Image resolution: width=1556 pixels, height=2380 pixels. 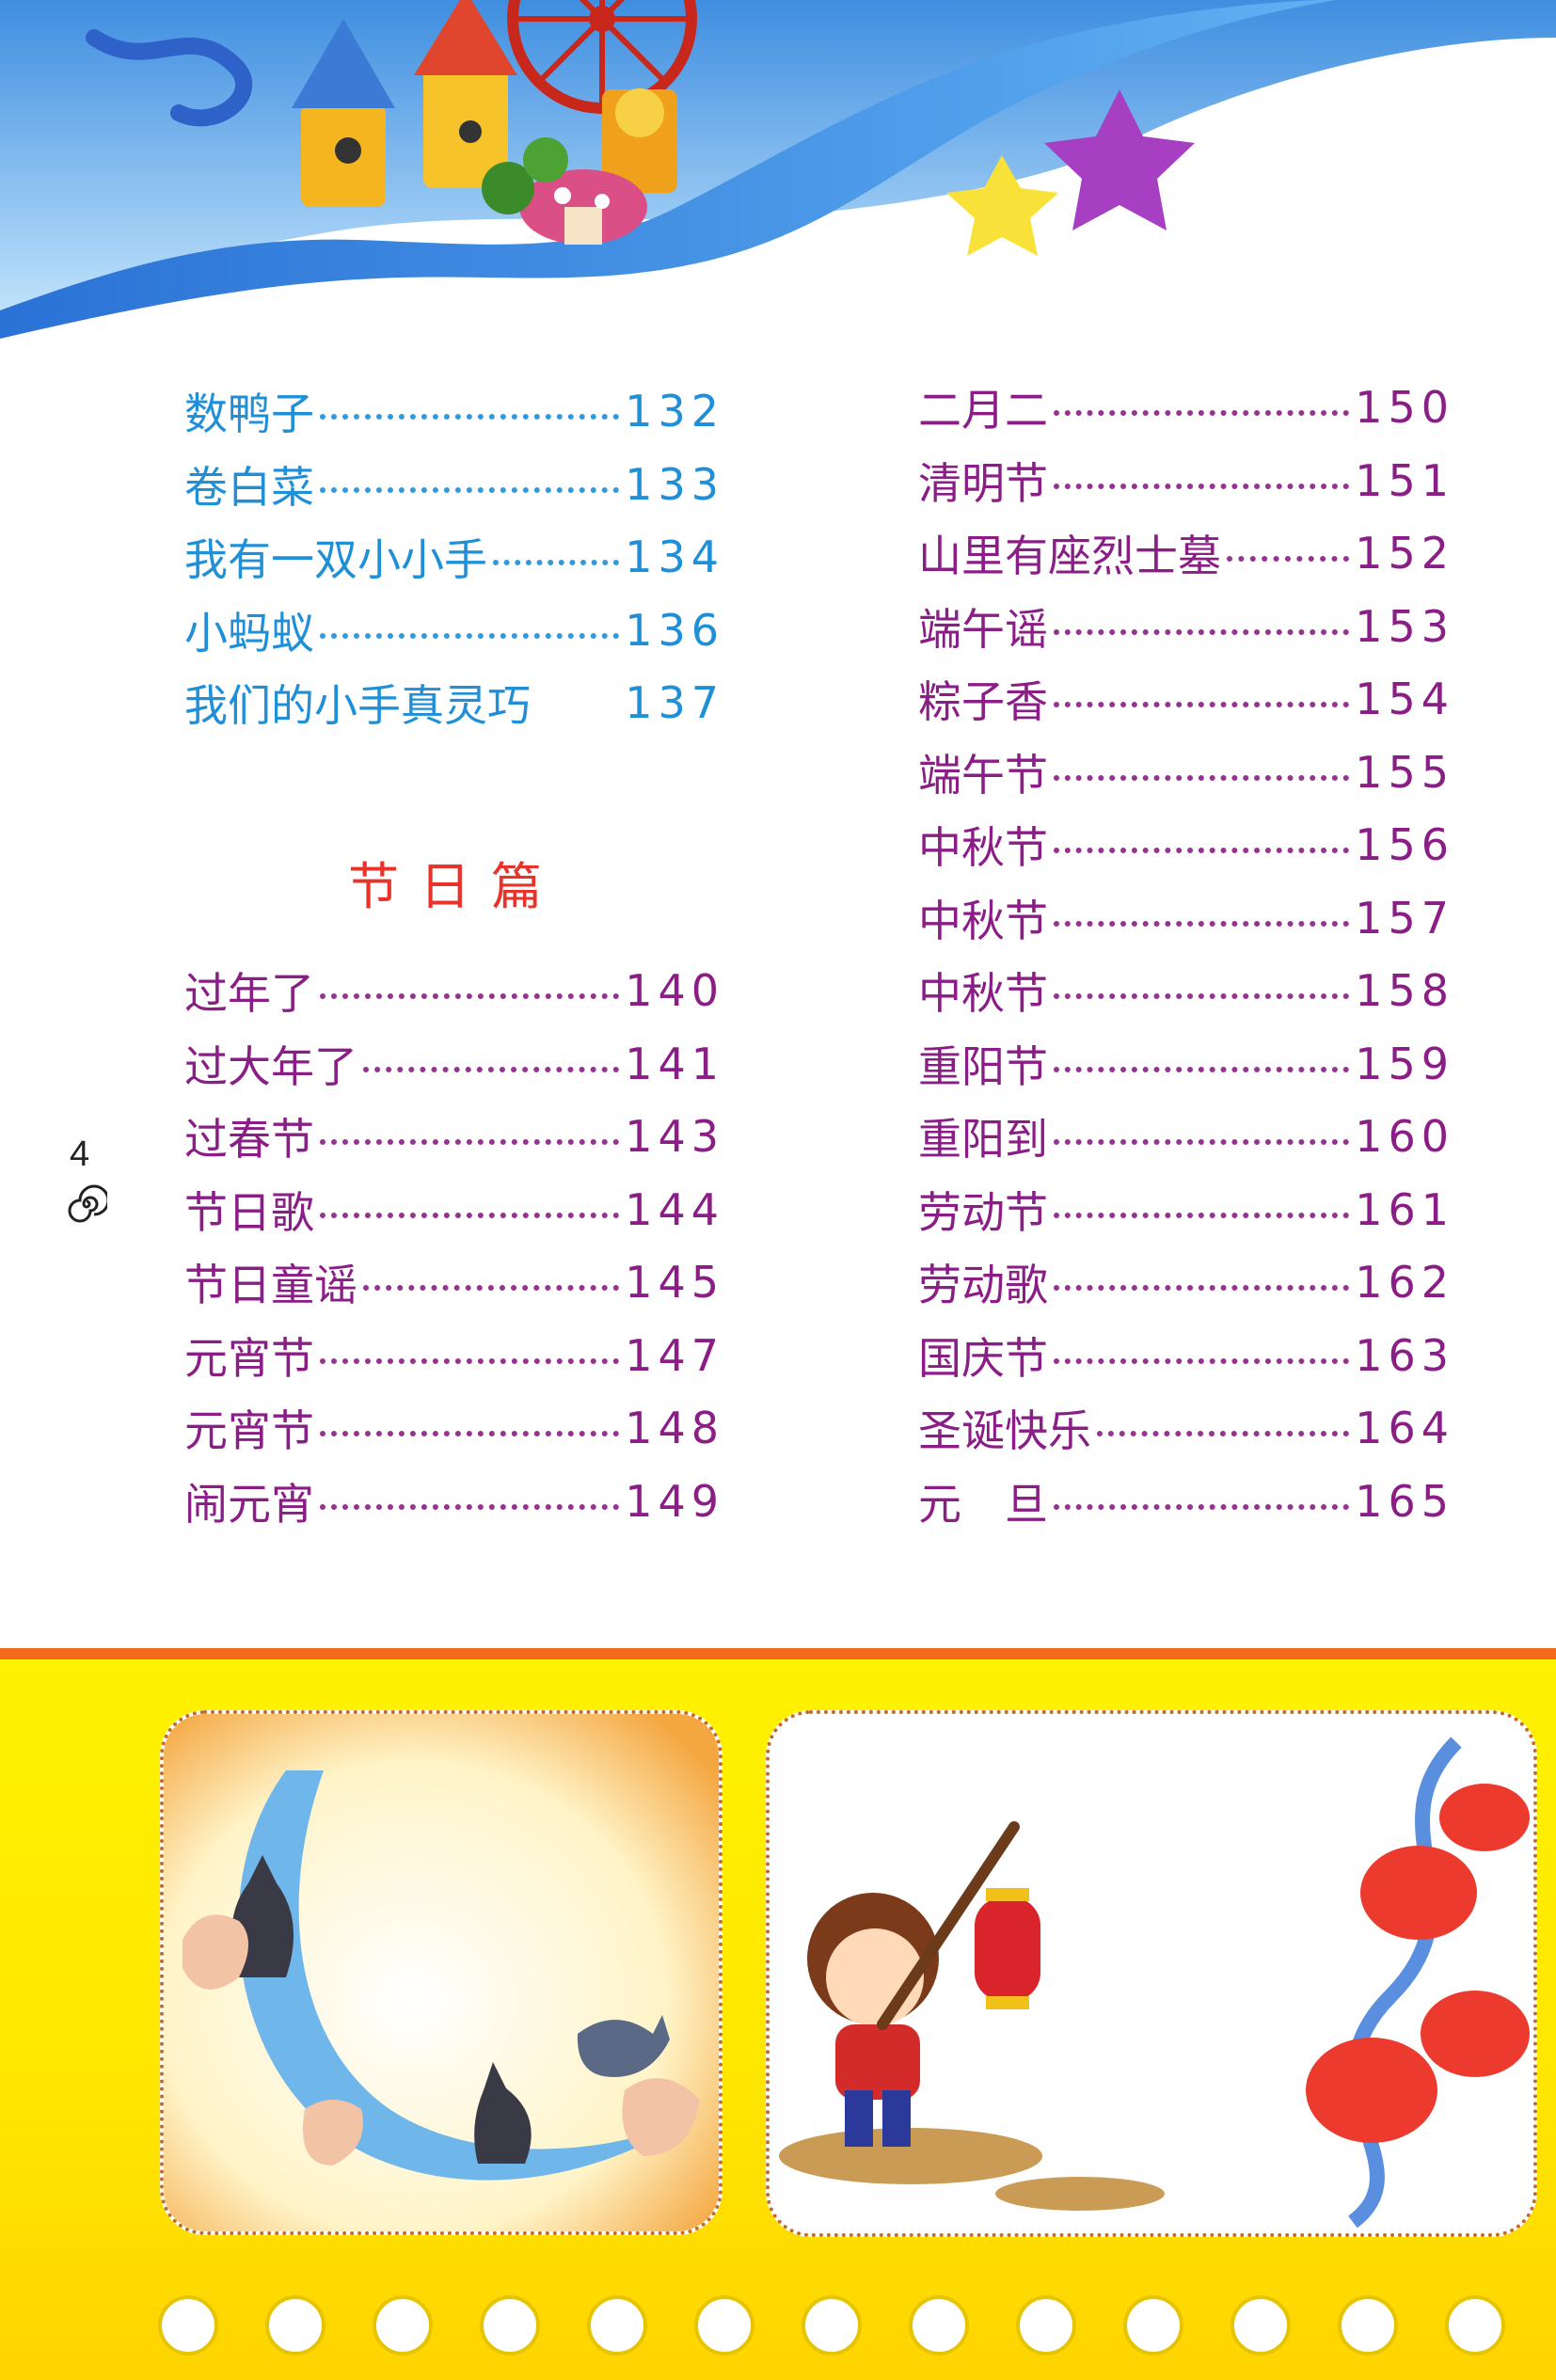 What do you see at coordinates (335, 559) in the screenshot?
I see `toc-entry-title: 我有一双小小手` at bounding box center [335, 559].